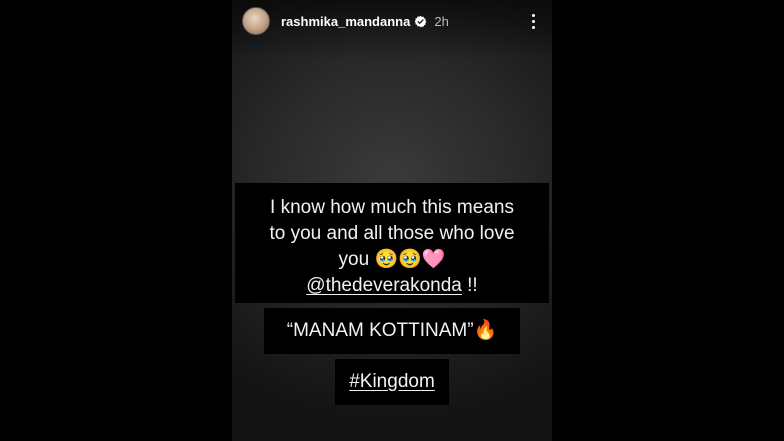 Image resolution: width=784 pixels, height=441 pixels. Describe the element at coordinates (392, 207) in the screenshot. I see `caption-line: I know how much this means` at that location.